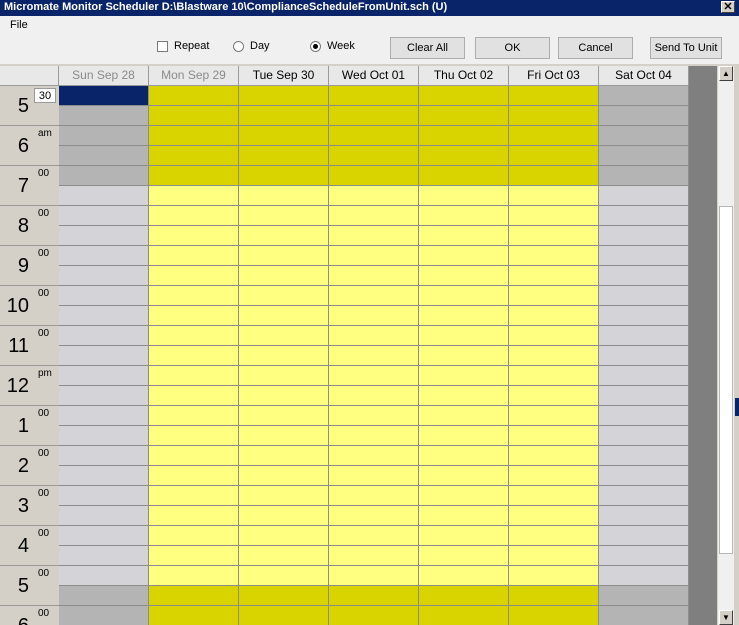 The height and width of the screenshot is (625, 739). Describe the element at coordinates (104, 76) in the screenshot. I see `day-header: Sun Sep 28` at that location.